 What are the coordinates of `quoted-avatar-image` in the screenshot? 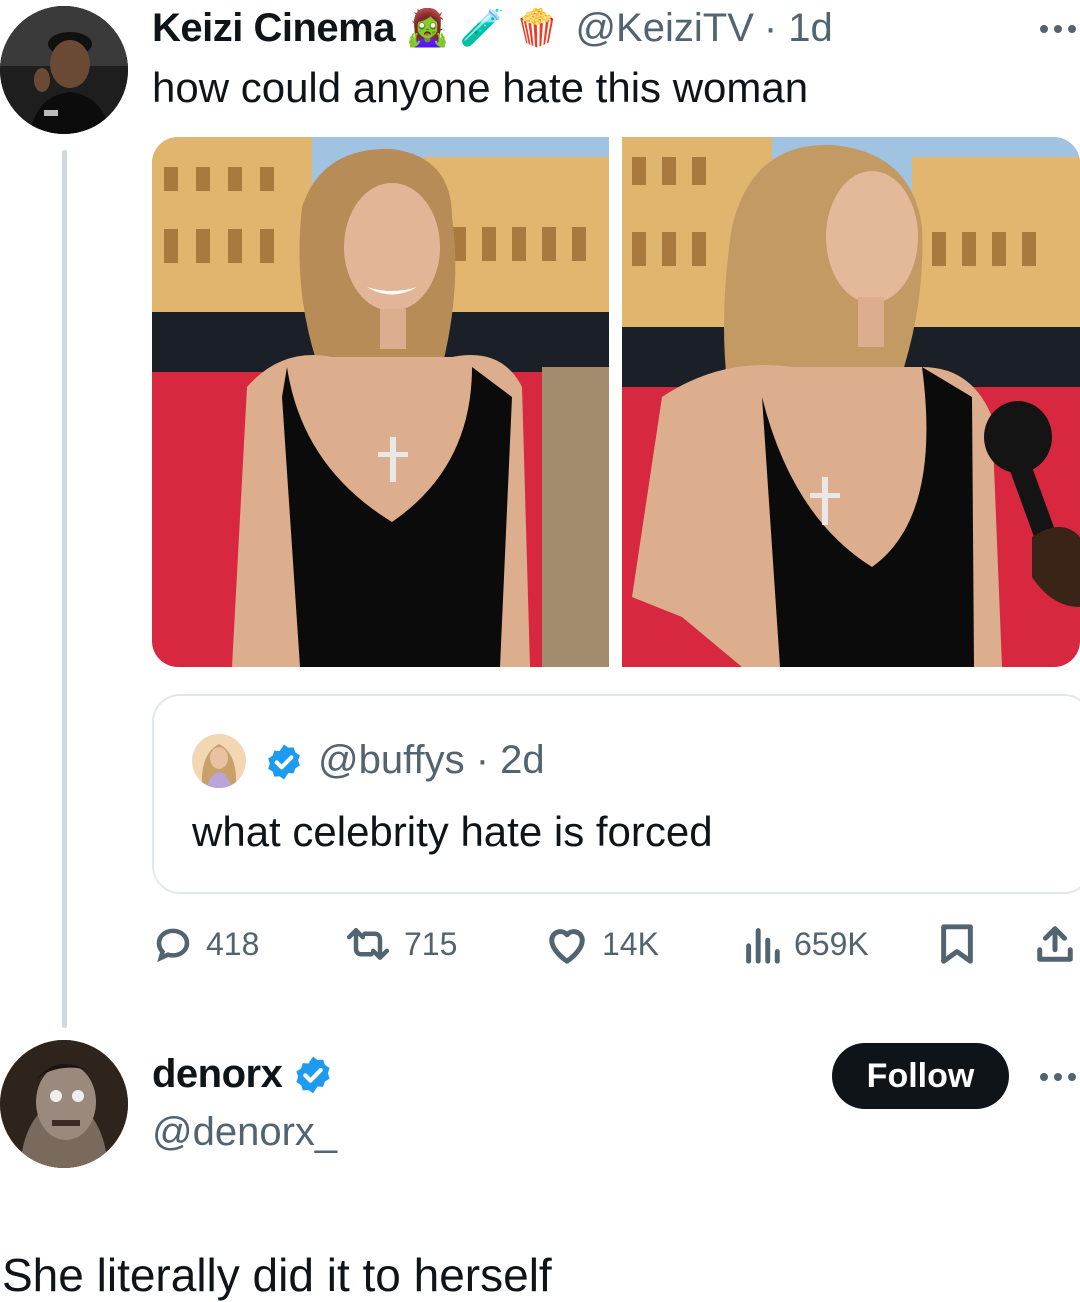 It's located at (219, 761).